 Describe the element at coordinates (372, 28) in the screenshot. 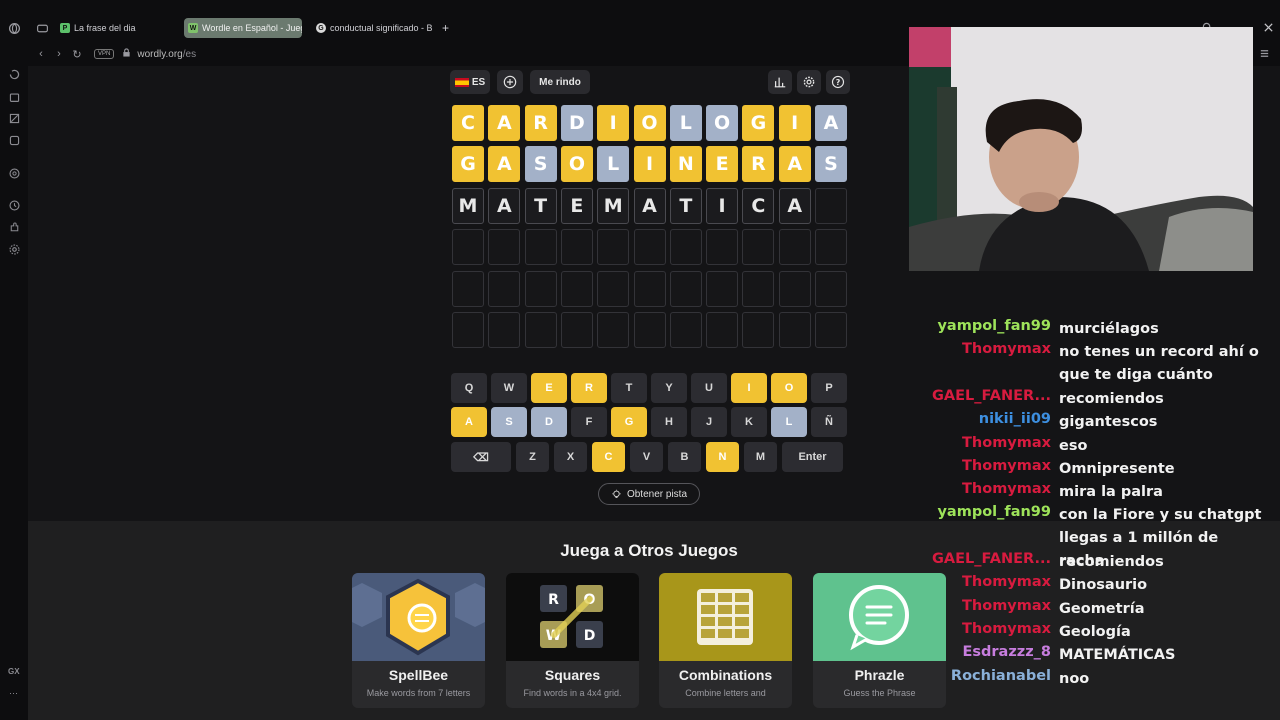

I see `tab-conductual: G conductual significado - B` at that location.